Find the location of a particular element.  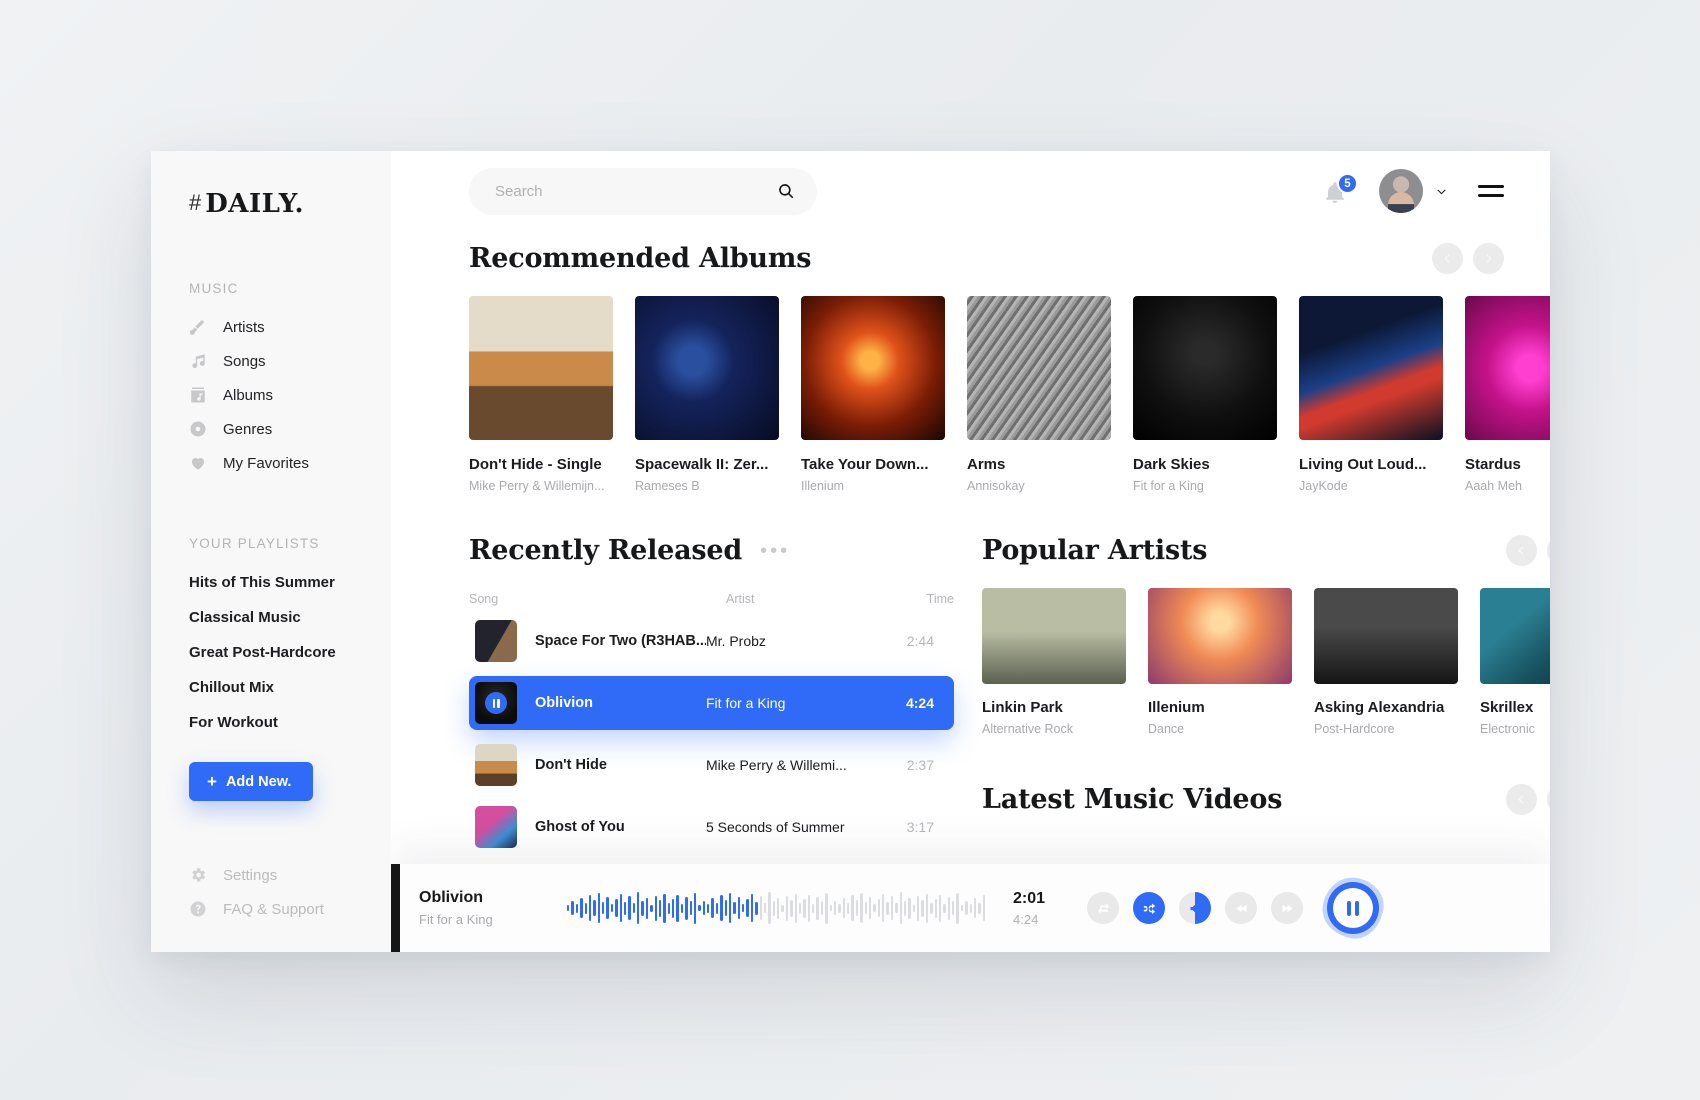

brand-logo: # DAILY. is located at coordinates (271, 200).